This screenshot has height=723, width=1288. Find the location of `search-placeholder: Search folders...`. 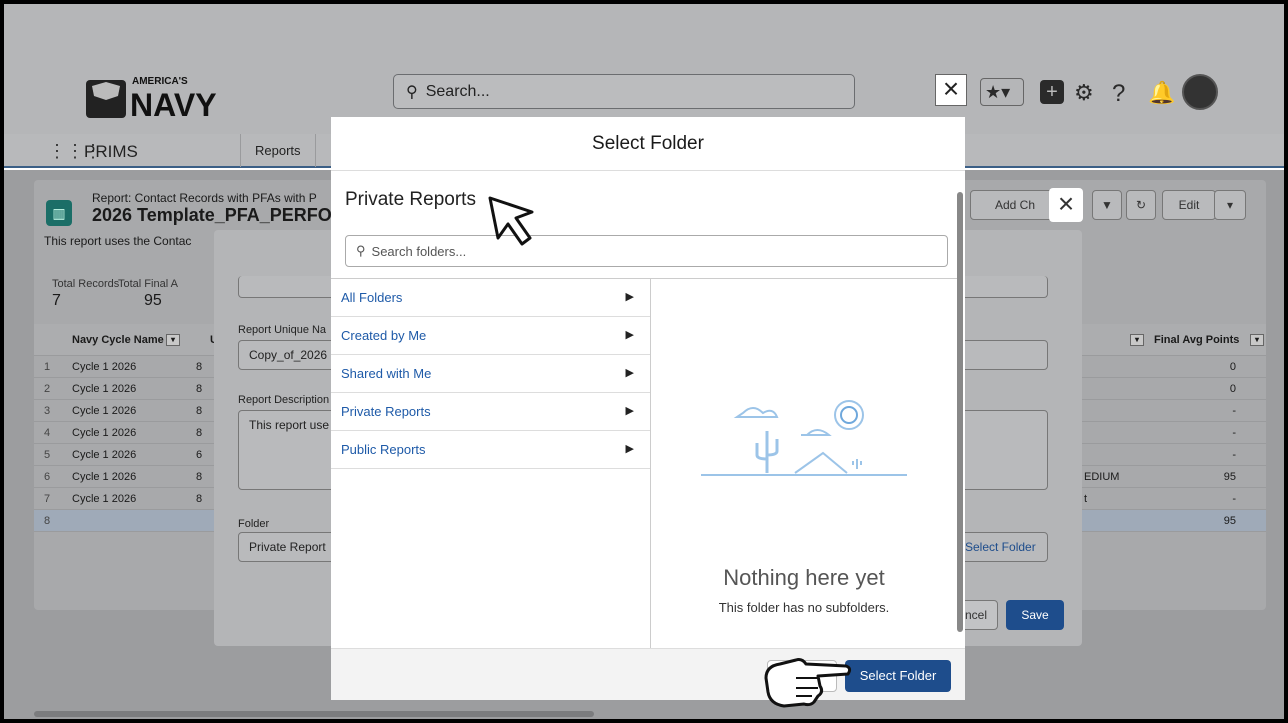

search-placeholder: Search folders... is located at coordinates (419, 251).